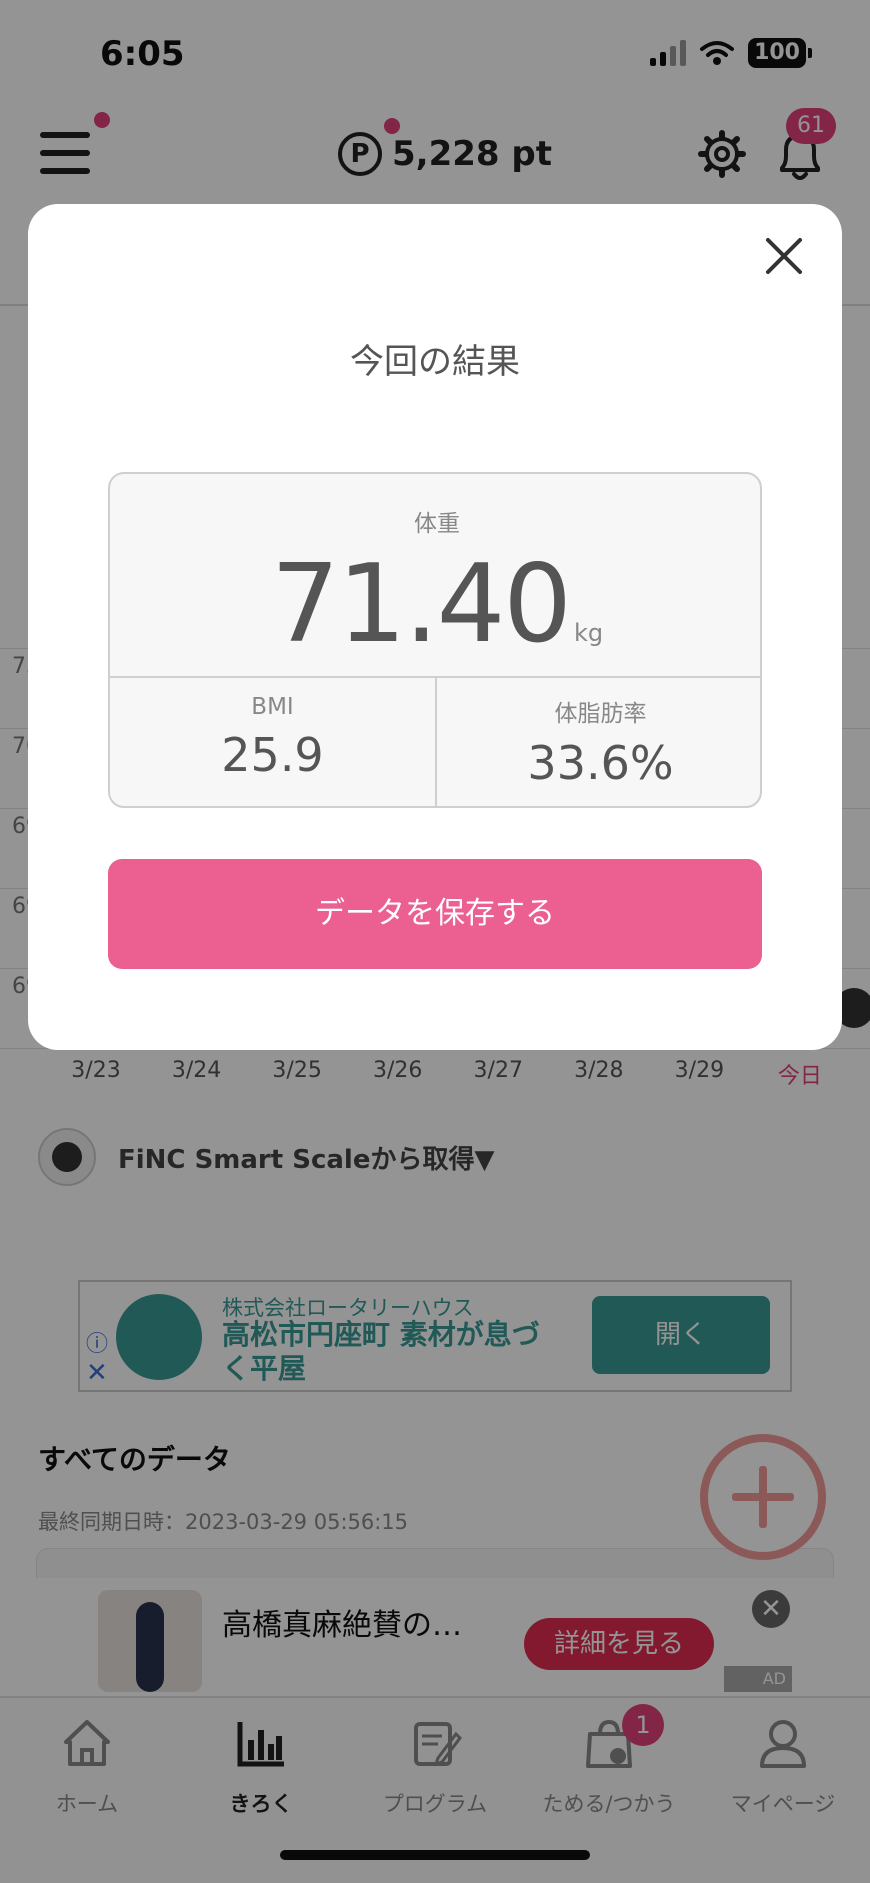 The height and width of the screenshot is (1883, 870). I want to click on body-fat-section: 体脂肪率 33.6%, so click(598, 742).